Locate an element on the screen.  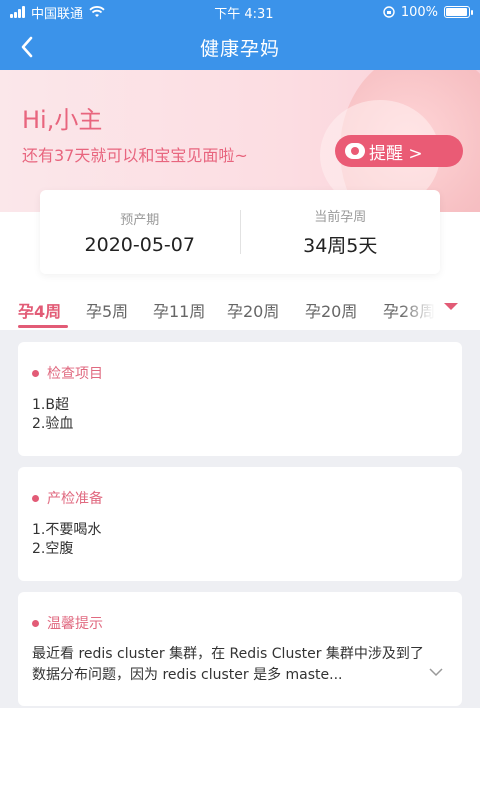
exam-item: 2.验血 is located at coordinates (53, 424).